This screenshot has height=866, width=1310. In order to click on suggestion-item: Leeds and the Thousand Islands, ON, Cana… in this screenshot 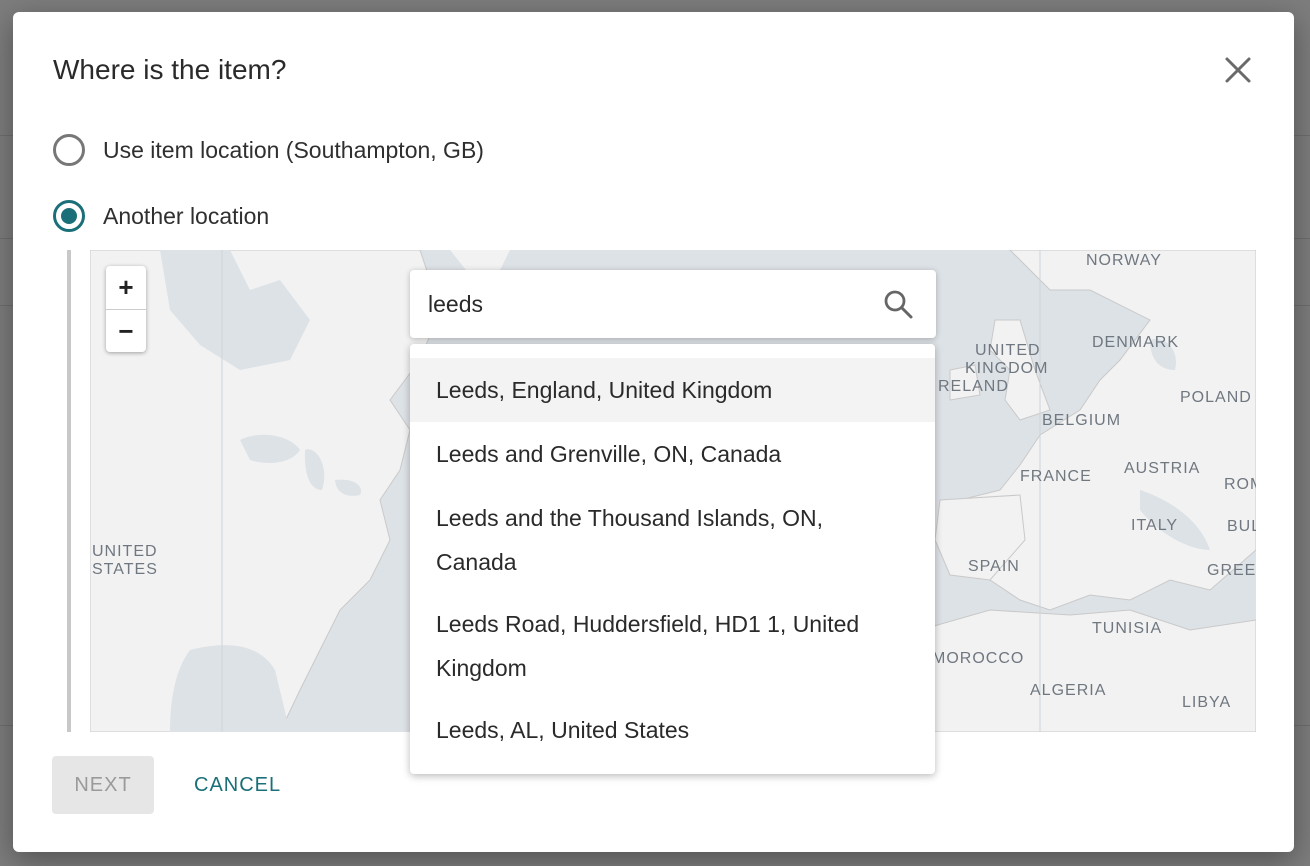, I will do `click(672, 539)`.